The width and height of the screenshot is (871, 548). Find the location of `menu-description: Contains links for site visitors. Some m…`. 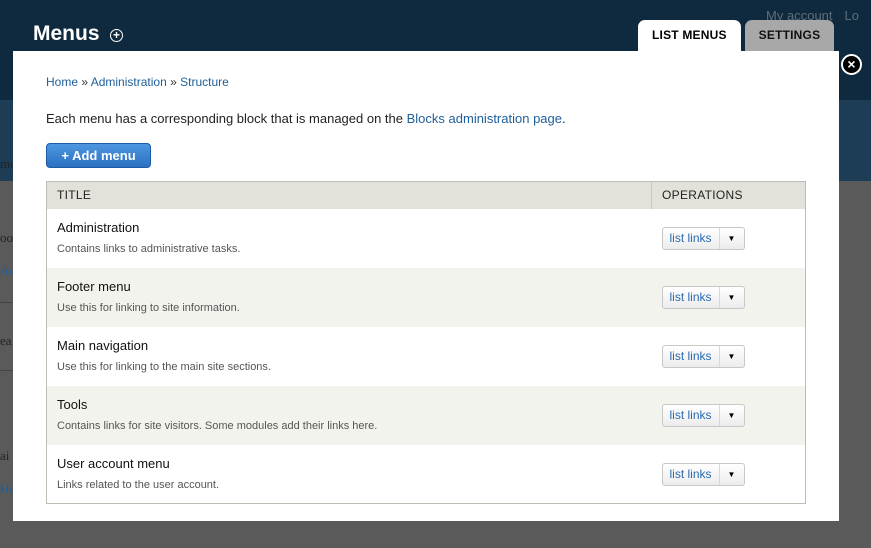

menu-description: Contains links for site visitors. Some m… is located at coordinates (217, 425).